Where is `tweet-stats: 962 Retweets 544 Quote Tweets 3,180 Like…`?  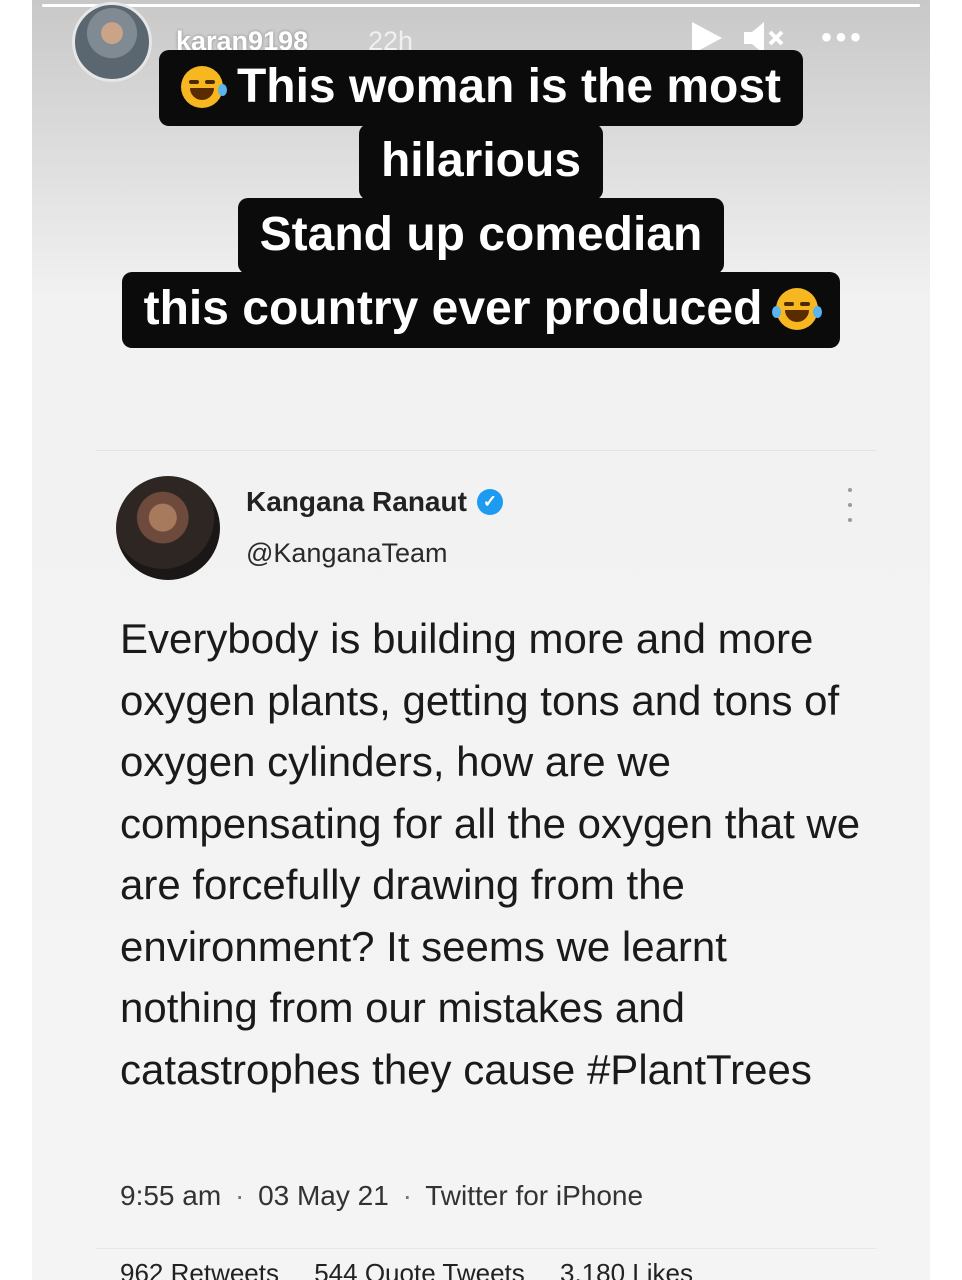
tweet-stats: 962 Retweets 544 Quote Tweets 3,180 Like… is located at coordinates (420, 1269).